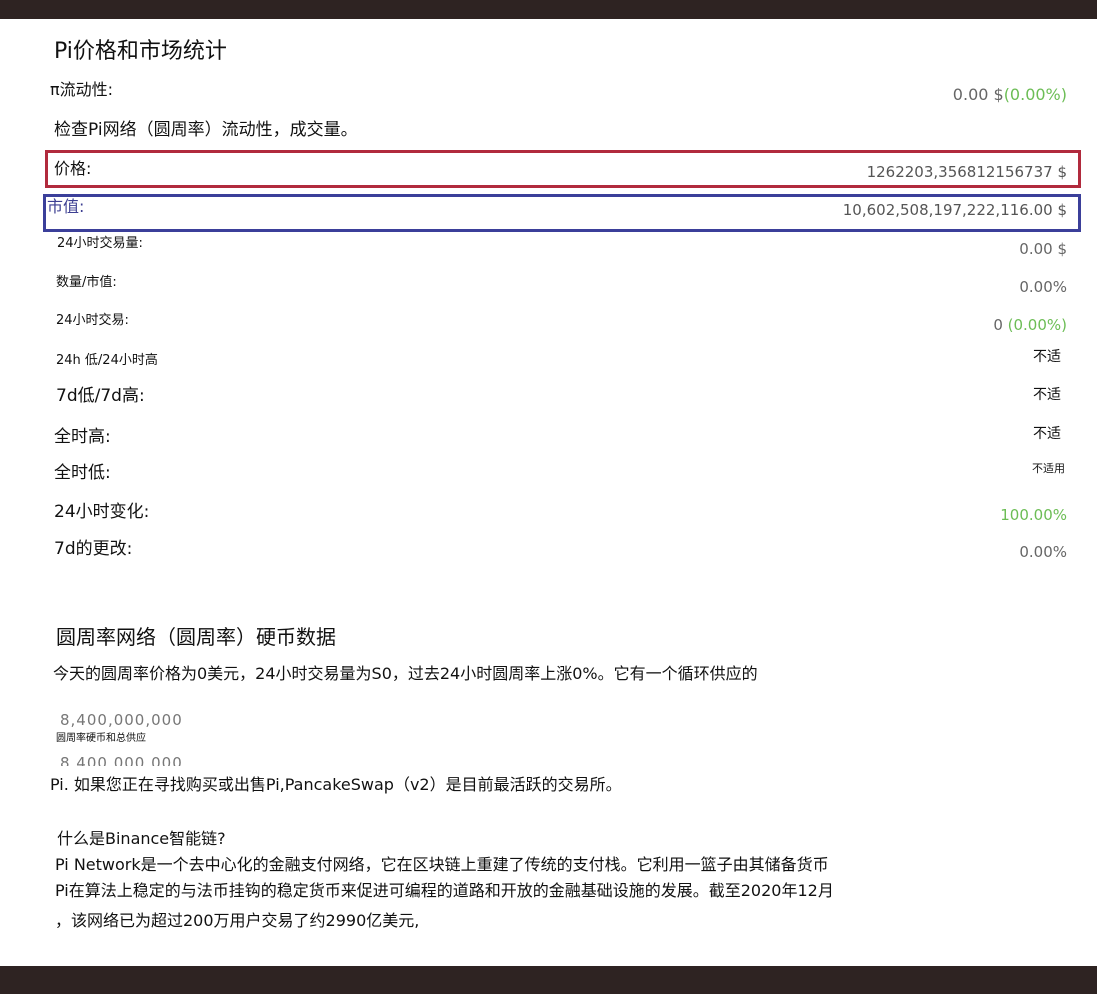 This screenshot has height=994, width=1097. What do you see at coordinates (93, 549) in the screenshot?
I see `stat-label-change-7d: 7d的更改:` at bounding box center [93, 549].